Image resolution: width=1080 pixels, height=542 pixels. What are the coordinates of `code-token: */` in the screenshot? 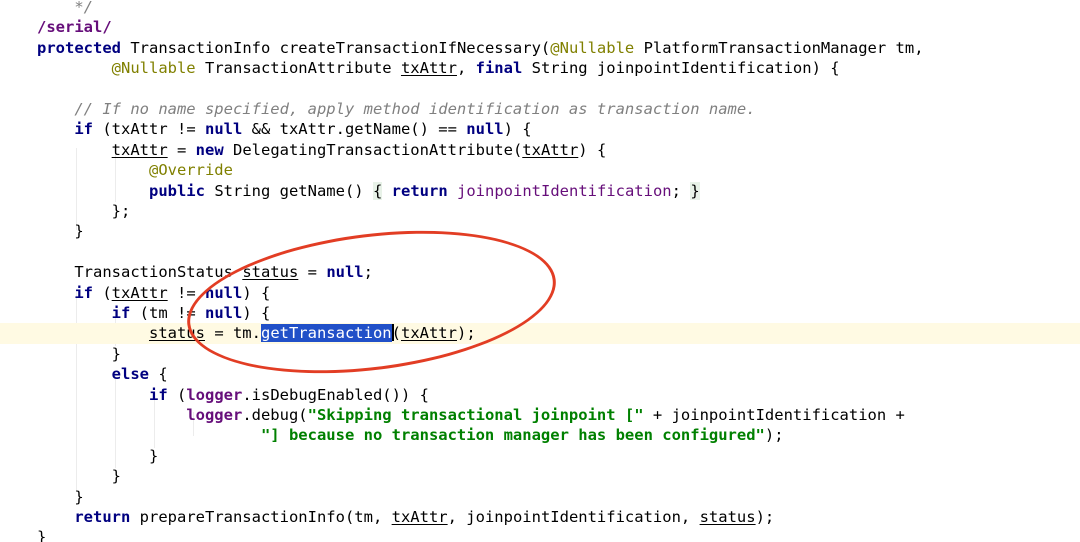 It's located at (65, 8).